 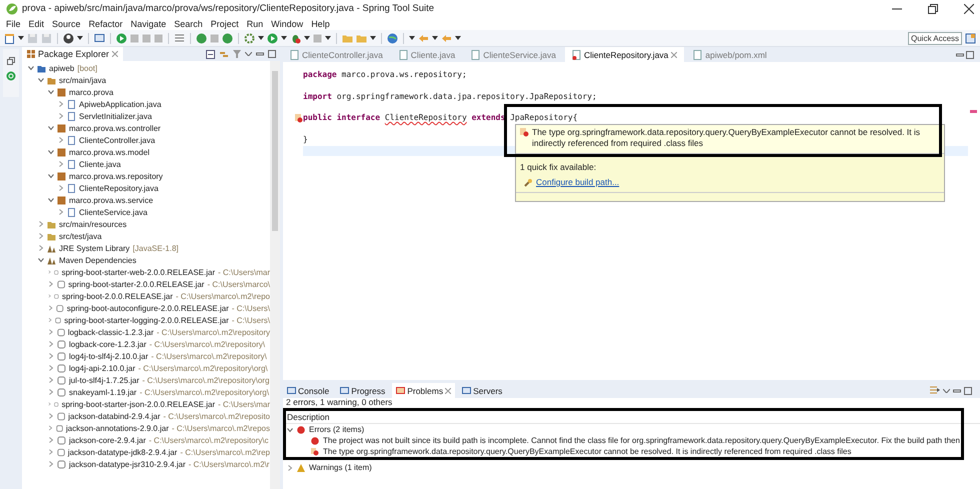 What do you see at coordinates (127, 464) in the screenshot?
I see `tree-item: jackson-datatype-jsr310-2.9.4.jar` at bounding box center [127, 464].